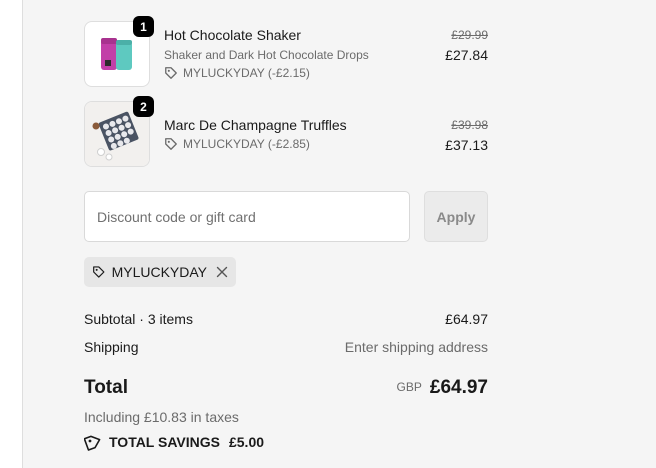 This screenshot has height=468, width=656. Describe the element at coordinates (106, 387) in the screenshot. I see `total-label: Total` at that location.